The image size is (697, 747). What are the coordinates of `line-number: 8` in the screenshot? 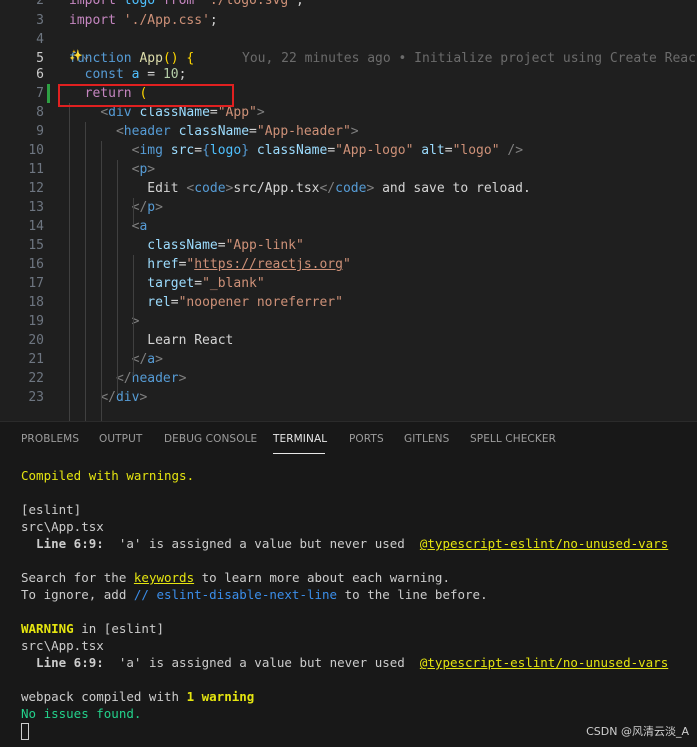 It's located at (22, 112).